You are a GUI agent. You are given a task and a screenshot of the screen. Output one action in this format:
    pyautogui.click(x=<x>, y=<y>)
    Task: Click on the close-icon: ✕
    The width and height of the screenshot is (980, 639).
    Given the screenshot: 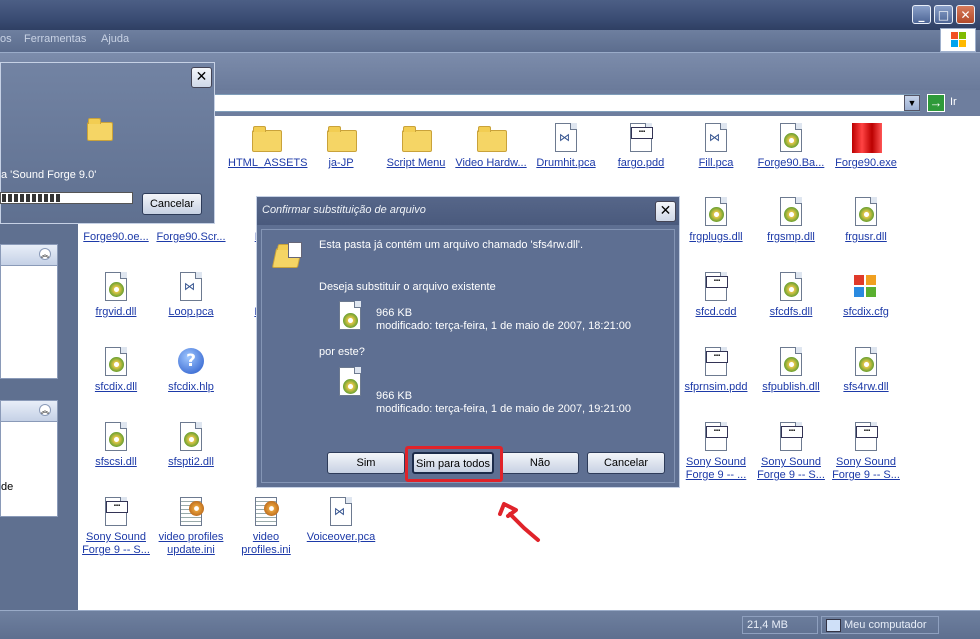 What is the action you would take?
    pyautogui.click(x=201, y=77)
    